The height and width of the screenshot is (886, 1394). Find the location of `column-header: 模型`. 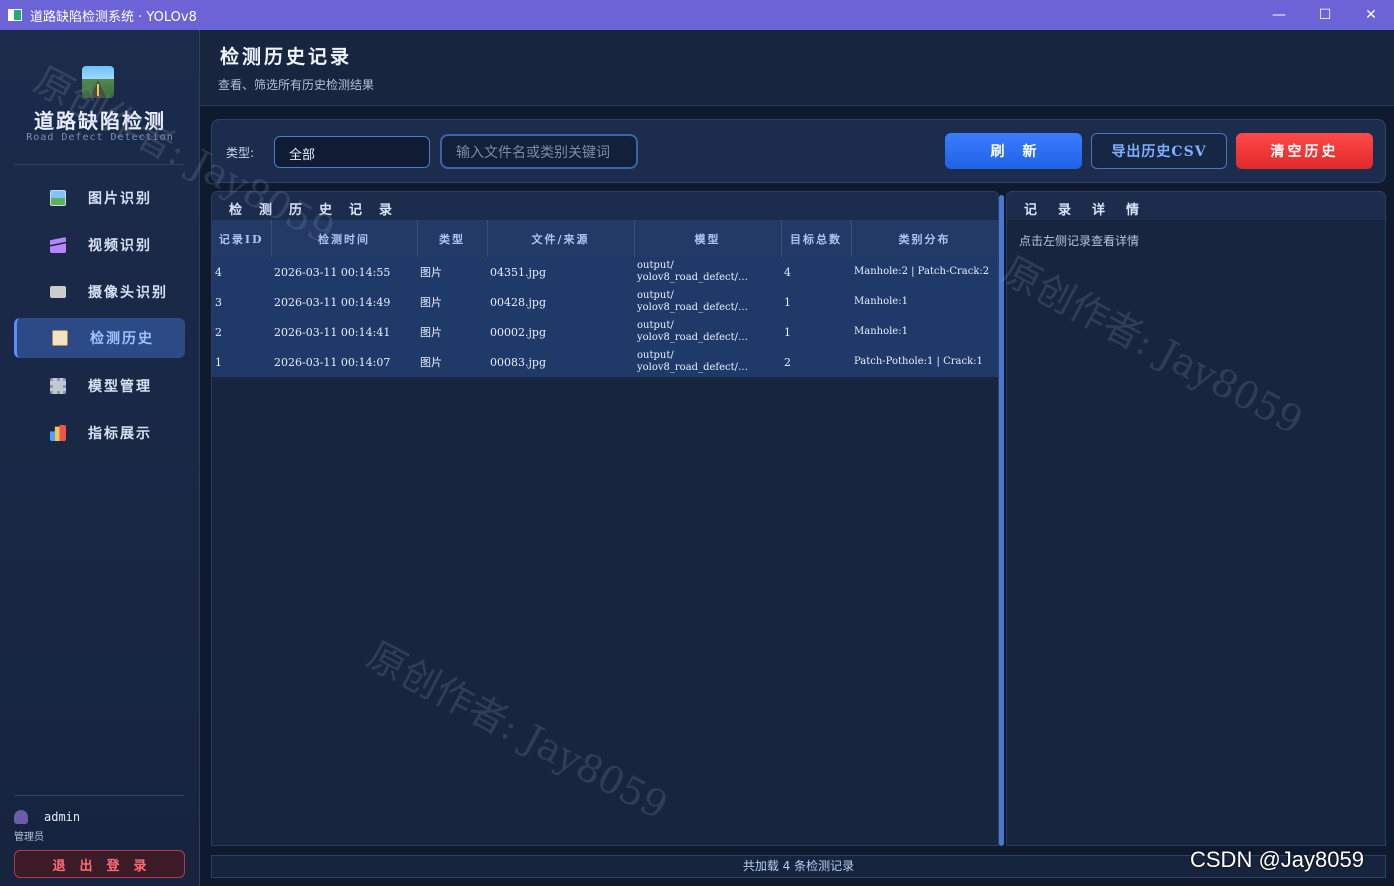

column-header: 模型 is located at coordinates (708, 238).